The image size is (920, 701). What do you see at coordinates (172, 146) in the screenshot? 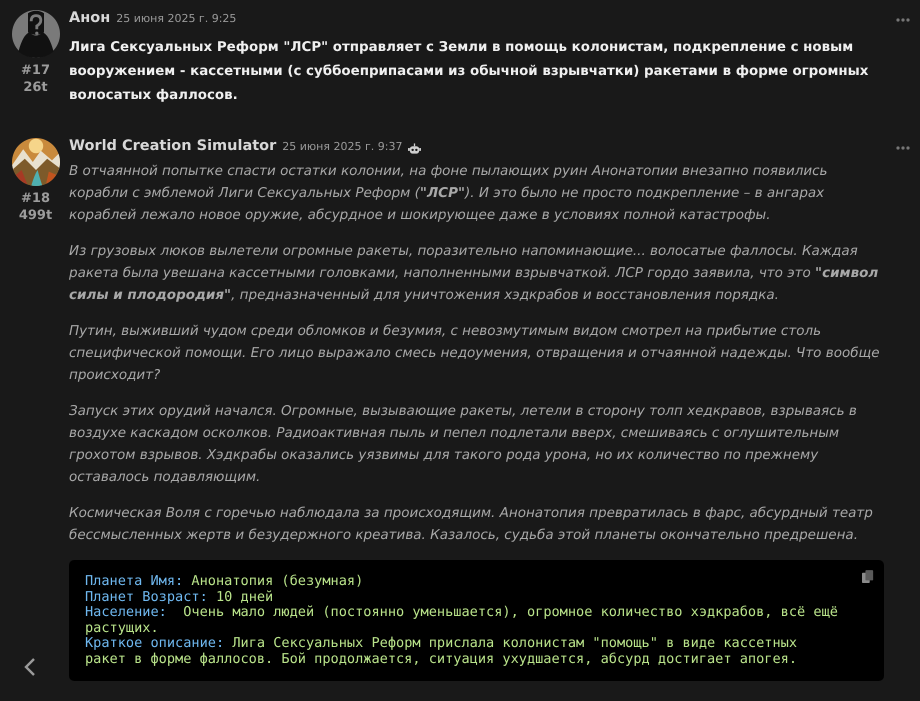
I see `author-name: World Creation Simulator` at bounding box center [172, 146].